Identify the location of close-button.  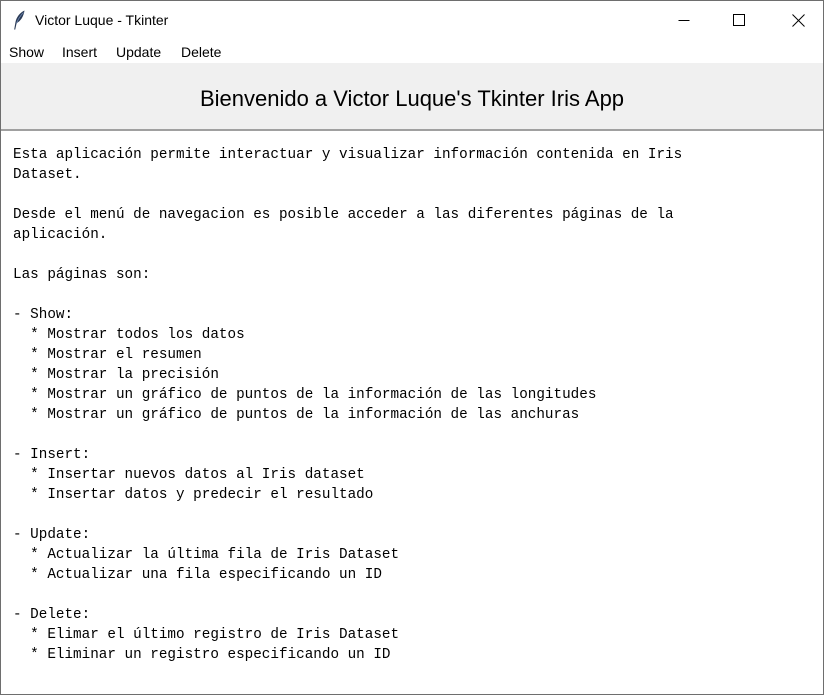
(798, 20).